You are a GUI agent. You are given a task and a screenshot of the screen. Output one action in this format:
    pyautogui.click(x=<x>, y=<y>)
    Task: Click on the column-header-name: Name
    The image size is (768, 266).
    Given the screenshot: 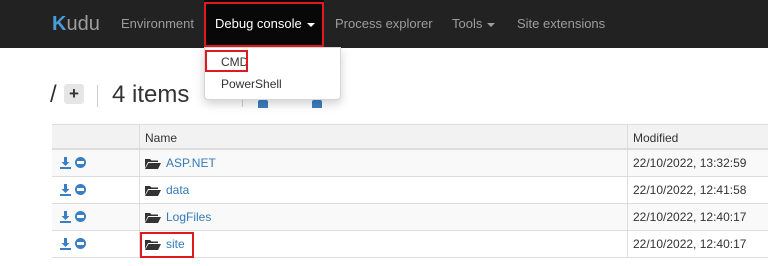 What is the action you would take?
    pyautogui.click(x=161, y=138)
    